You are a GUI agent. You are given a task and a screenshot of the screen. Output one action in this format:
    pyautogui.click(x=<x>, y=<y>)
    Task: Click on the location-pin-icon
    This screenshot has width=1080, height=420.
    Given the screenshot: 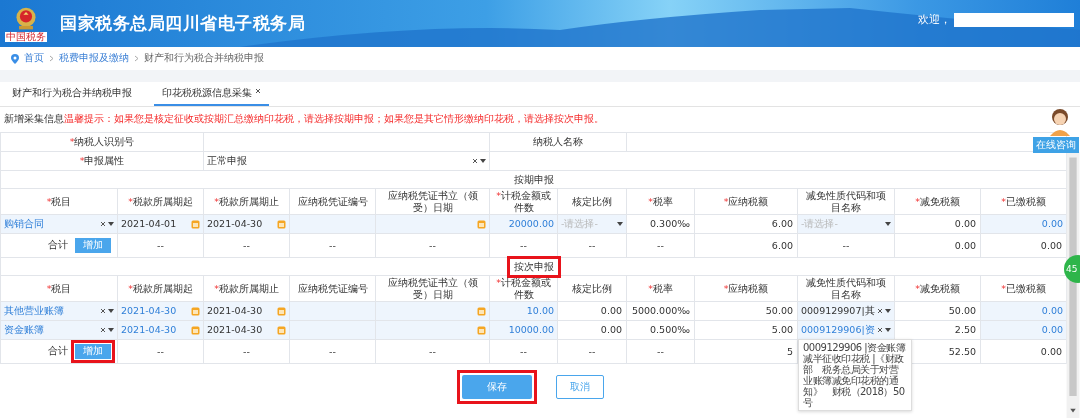 What is the action you would take?
    pyautogui.click(x=15, y=58)
    